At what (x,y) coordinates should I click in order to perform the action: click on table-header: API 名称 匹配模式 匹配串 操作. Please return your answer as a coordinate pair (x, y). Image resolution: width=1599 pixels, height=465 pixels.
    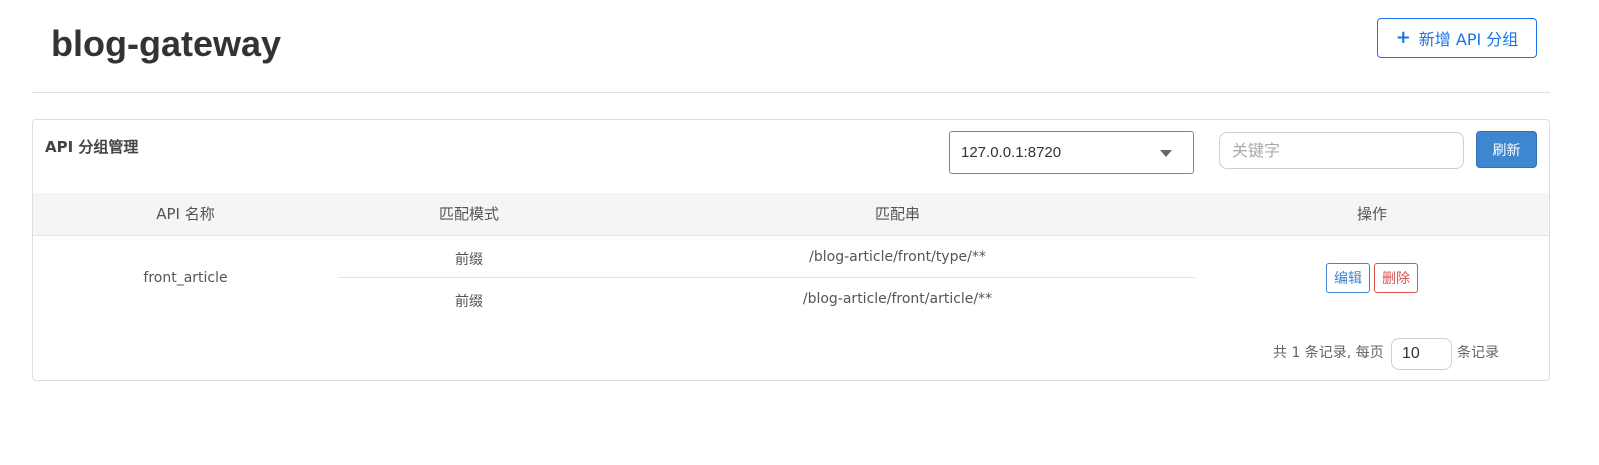
    Looking at the image, I should click on (791, 214).